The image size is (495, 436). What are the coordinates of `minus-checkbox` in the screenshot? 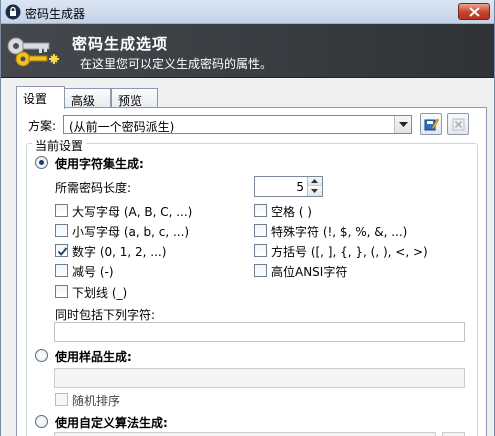 It's located at (61, 270).